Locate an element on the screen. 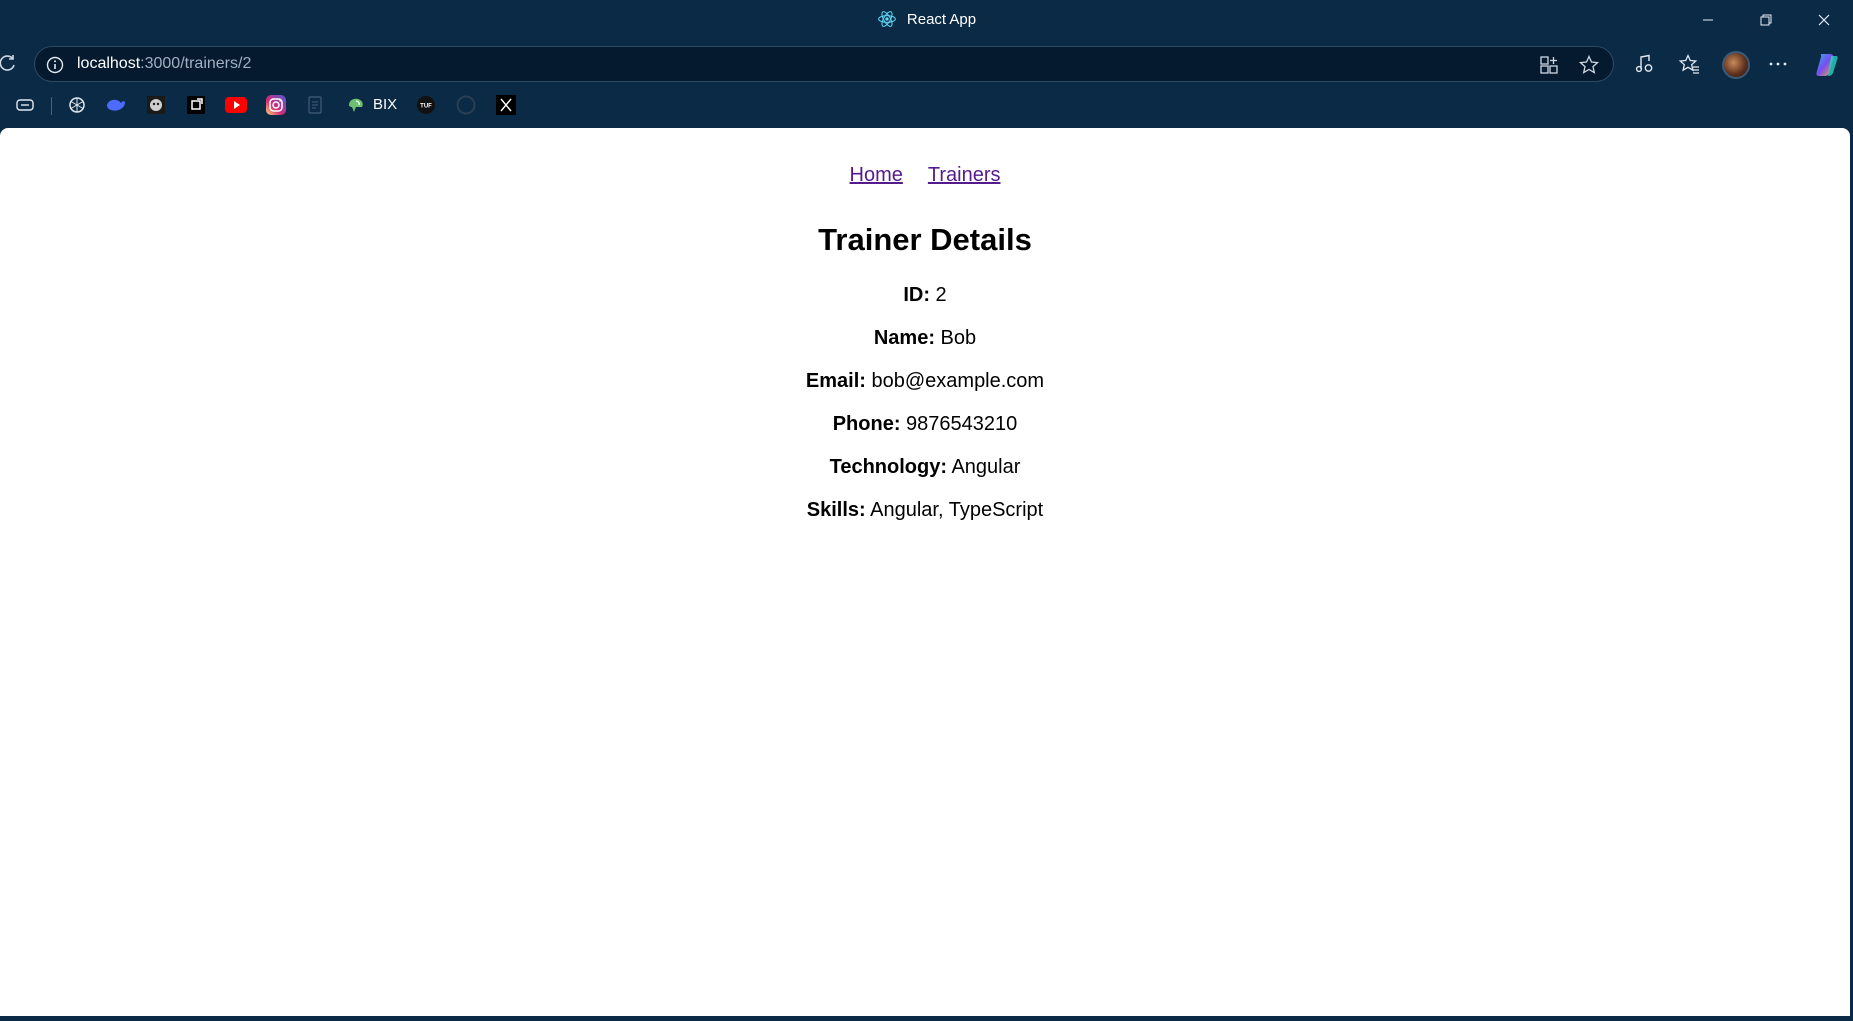 The height and width of the screenshot is (1021, 1853). detail-skills: Skills: Angular, TypeScript is located at coordinates (925, 510).